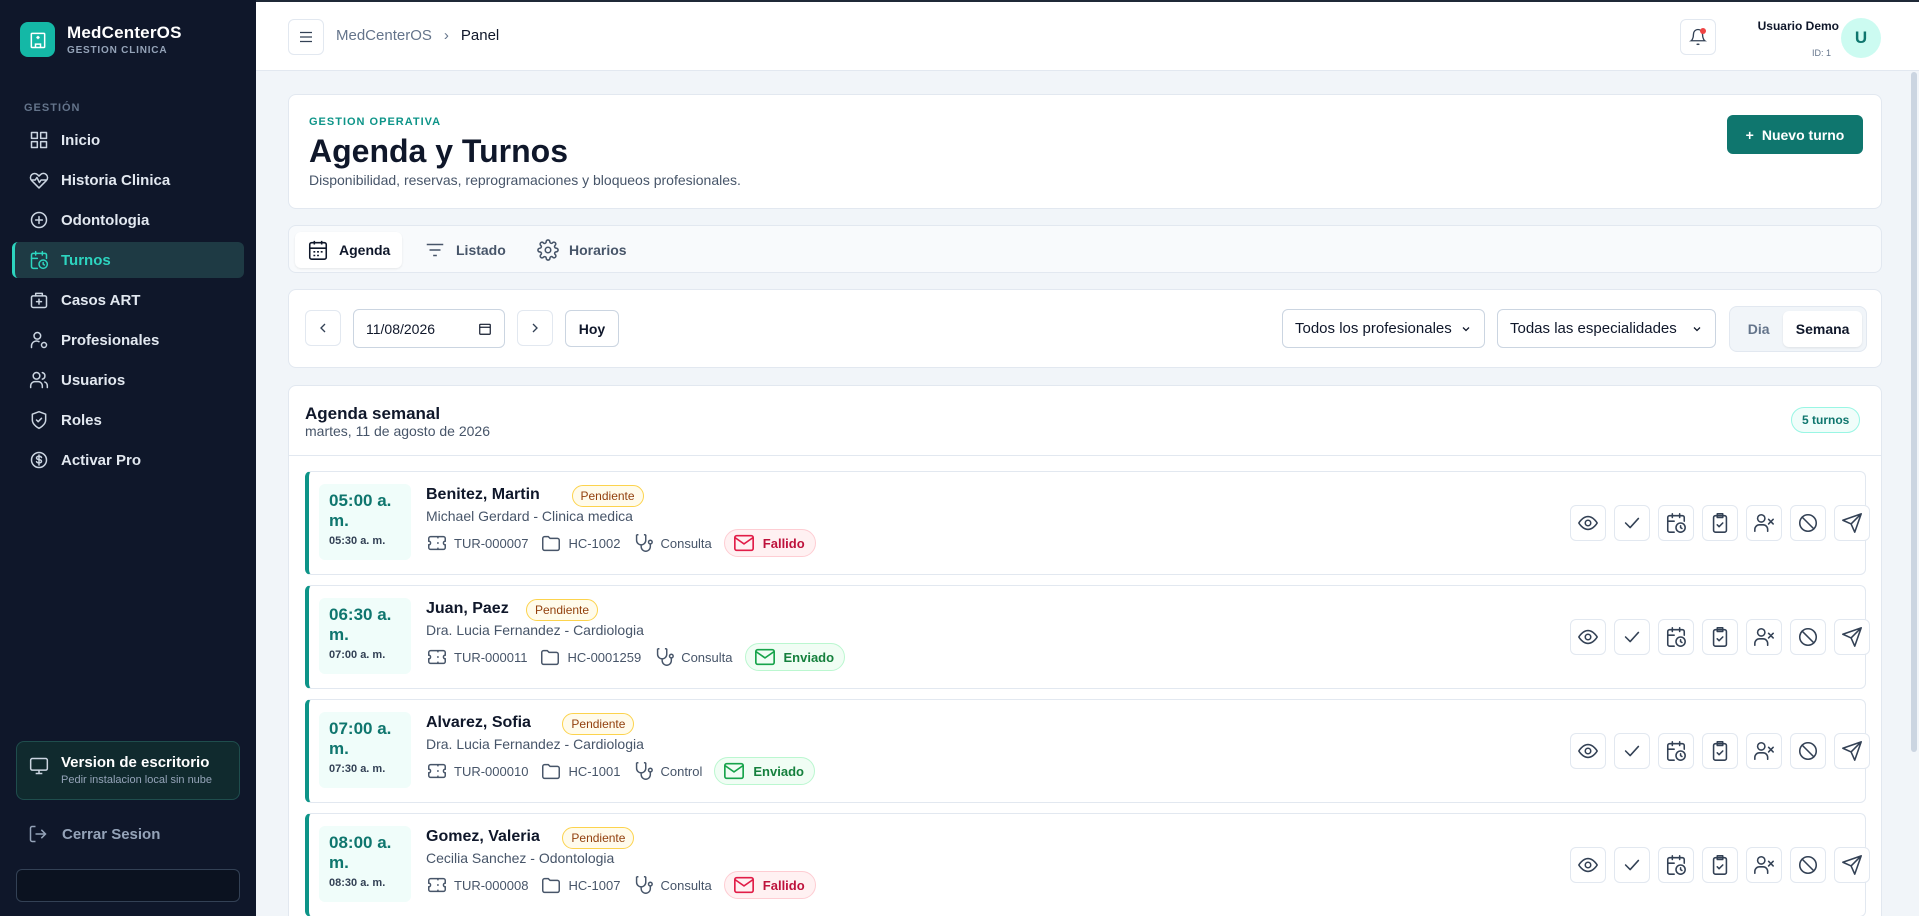 This screenshot has width=1919, height=916. What do you see at coordinates (128, 460) in the screenshot?
I see `sidebar-item-activar-pro: Activar Pro` at bounding box center [128, 460].